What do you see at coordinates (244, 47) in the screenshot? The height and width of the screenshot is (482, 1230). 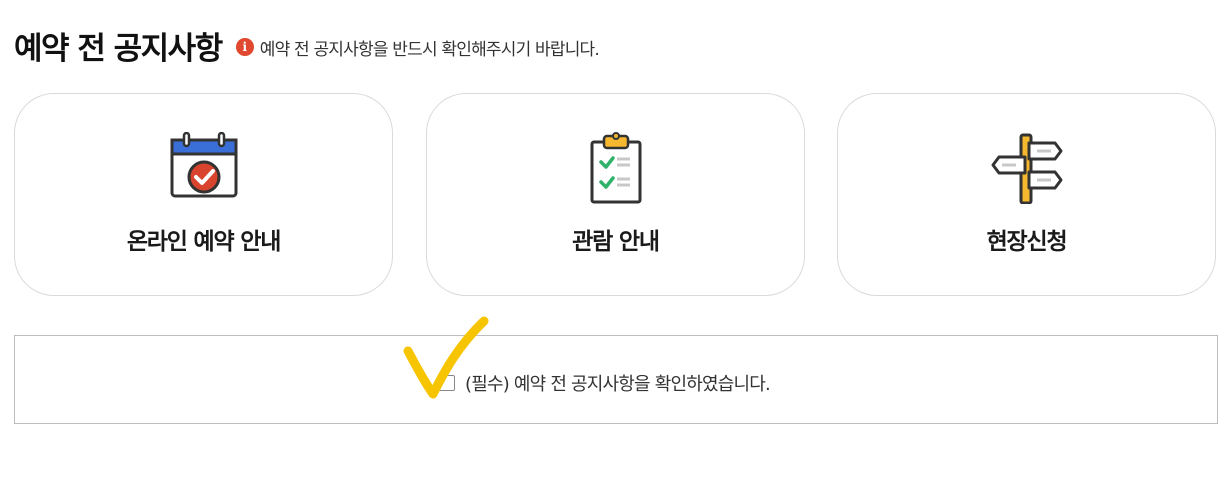 I see `info-icon: i` at bounding box center [244, 47].